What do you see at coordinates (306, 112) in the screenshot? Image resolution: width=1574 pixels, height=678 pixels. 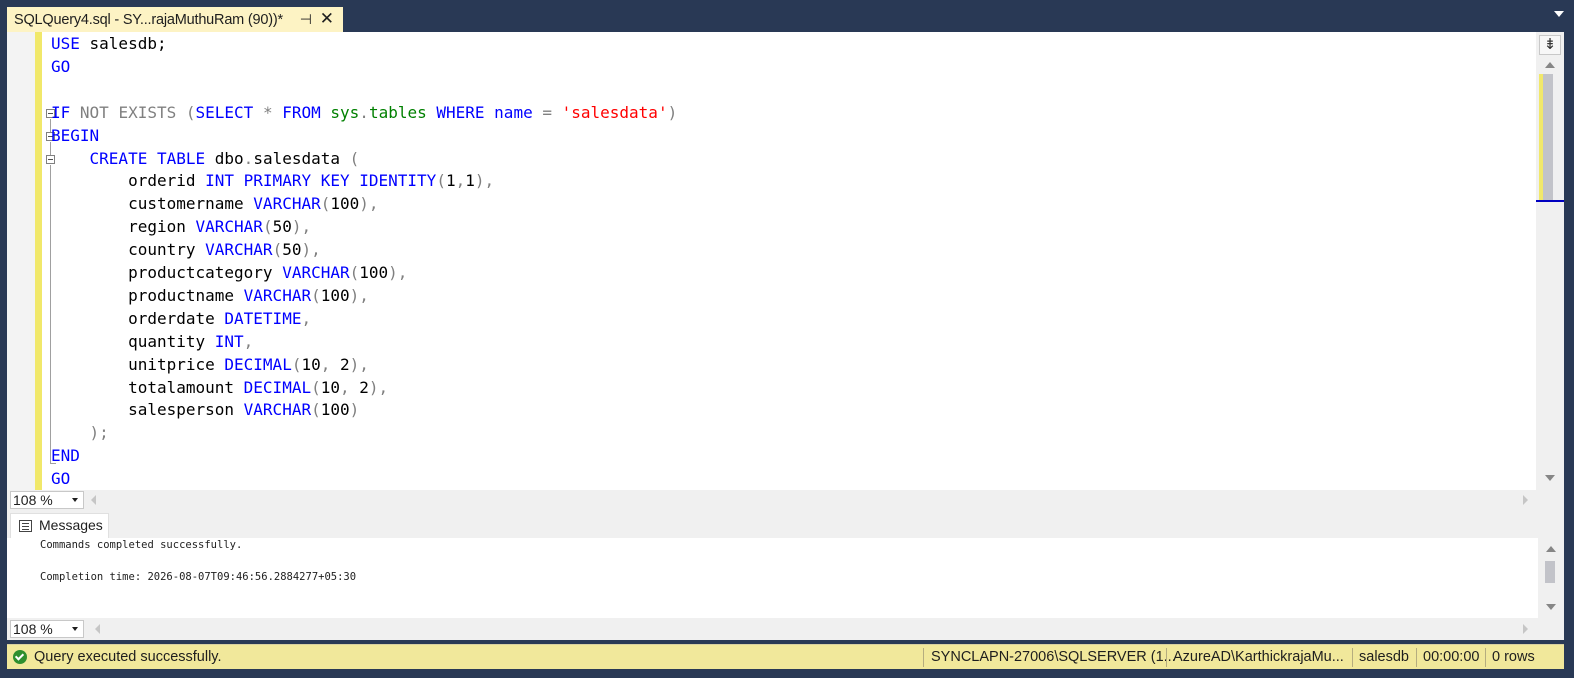 I see `code-token: FROM` at bounding box center [306, 112].